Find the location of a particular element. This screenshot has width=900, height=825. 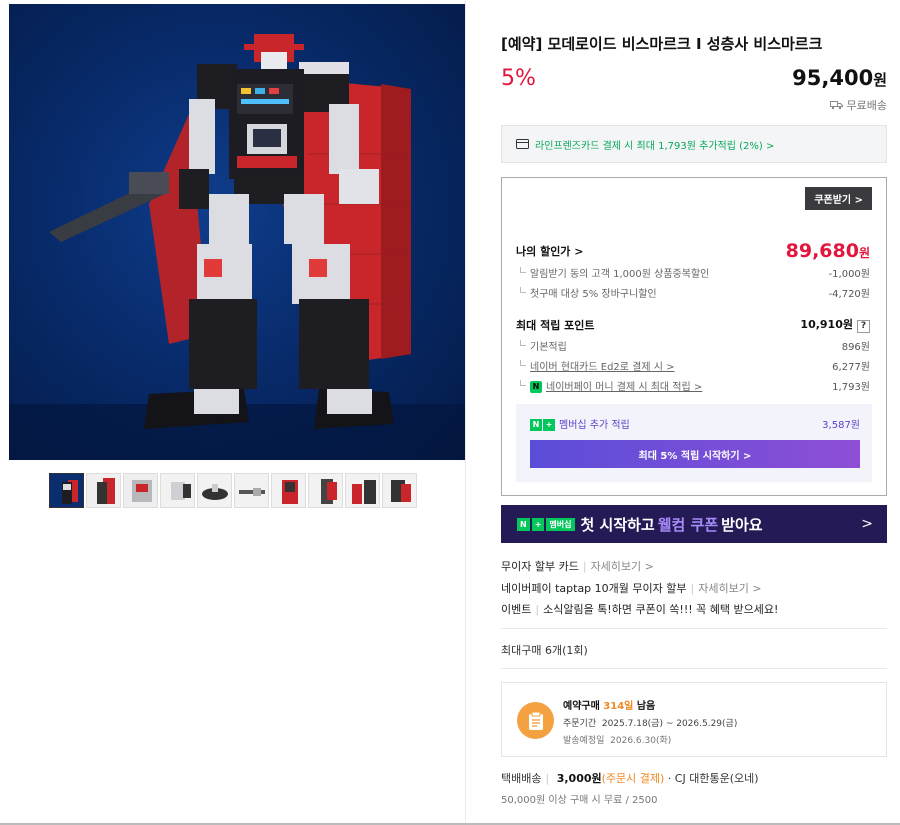

membership-box: N + 멤버십 추가 적립 3,587원 최대 5% 적립 시작하기 > is located at coordinates (694, 443).